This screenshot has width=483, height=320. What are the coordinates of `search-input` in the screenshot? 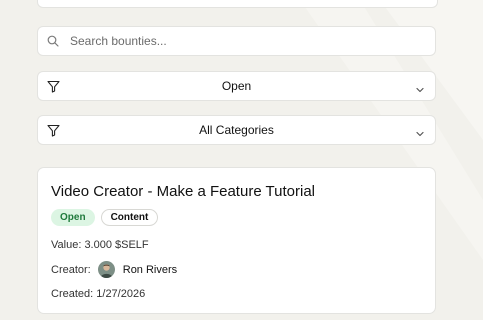 It's located at (240, 41).